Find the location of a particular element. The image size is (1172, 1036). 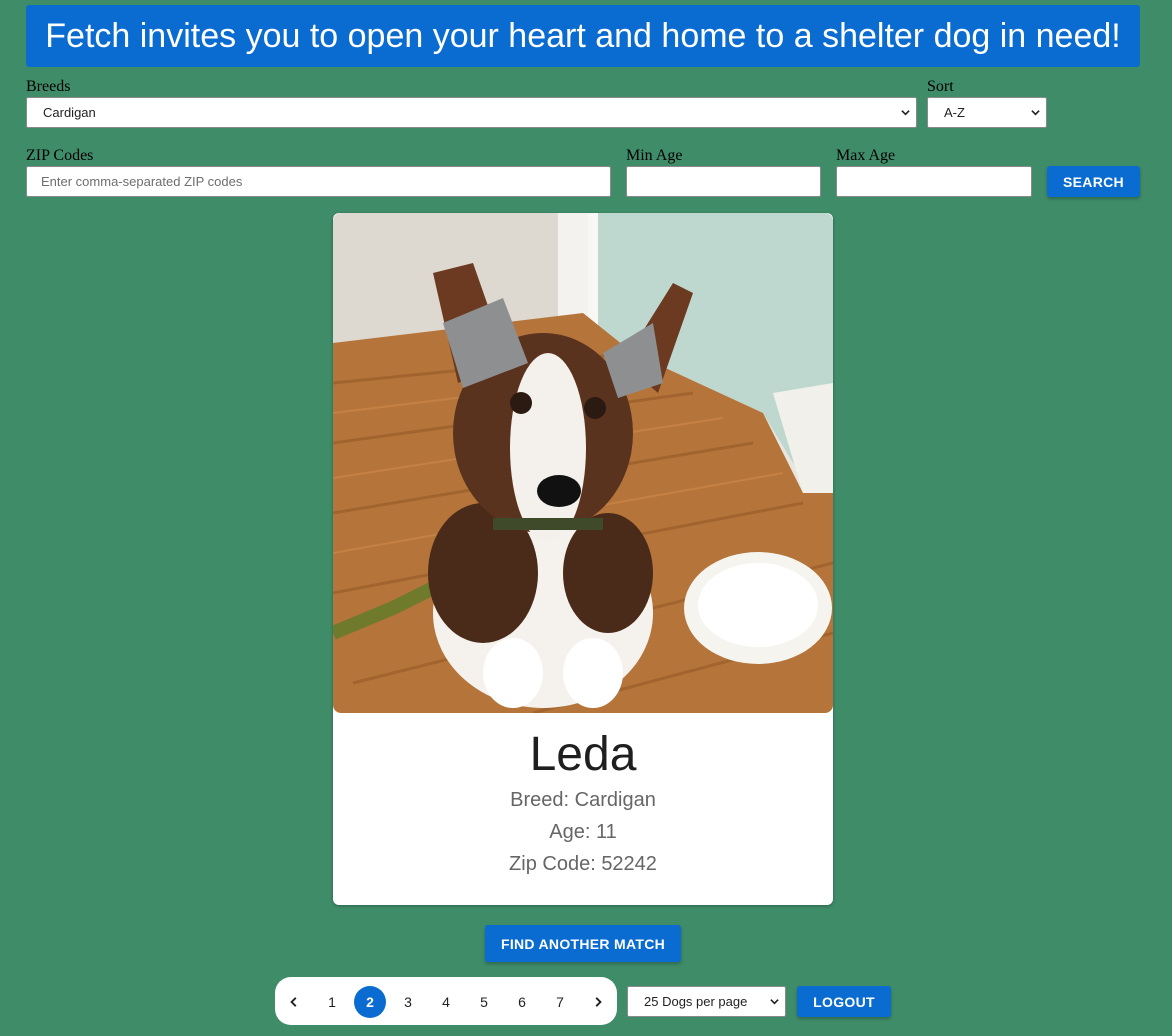

page-button-6: 6 is located at coordinates (522, 1002).